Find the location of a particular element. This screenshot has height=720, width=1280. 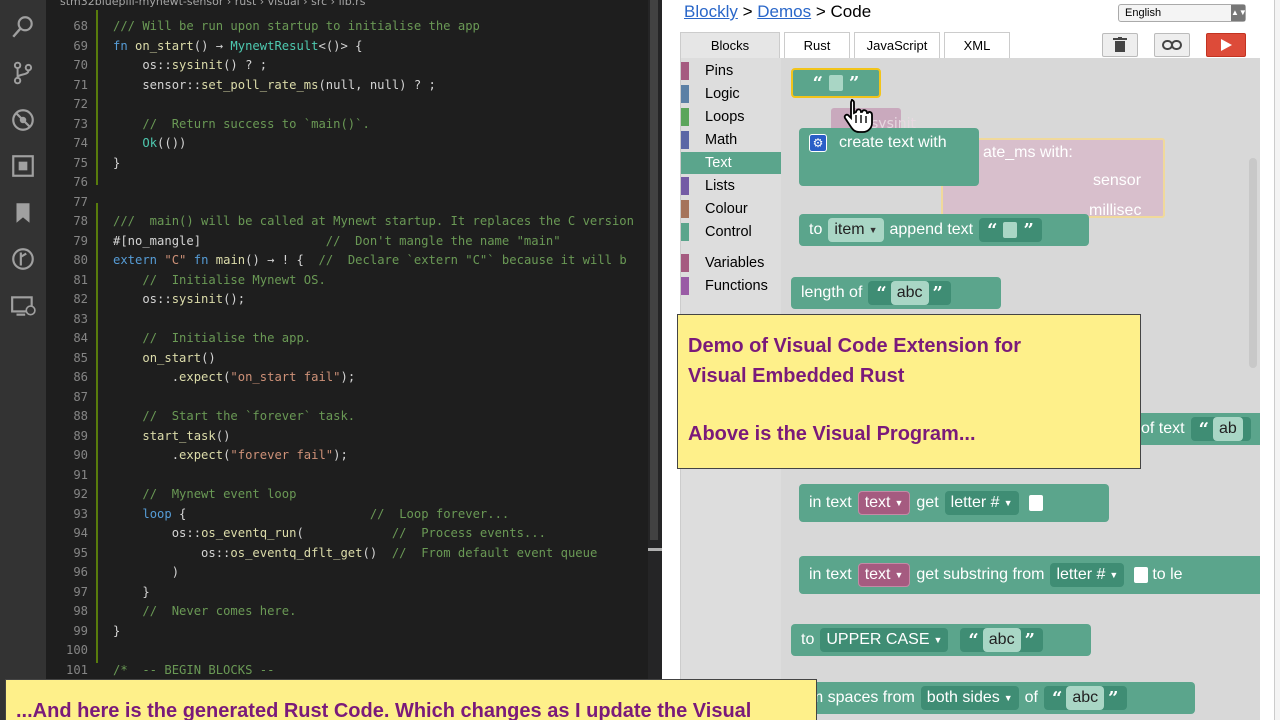

code-line: 96 ) is located at coordinates (354, 573).